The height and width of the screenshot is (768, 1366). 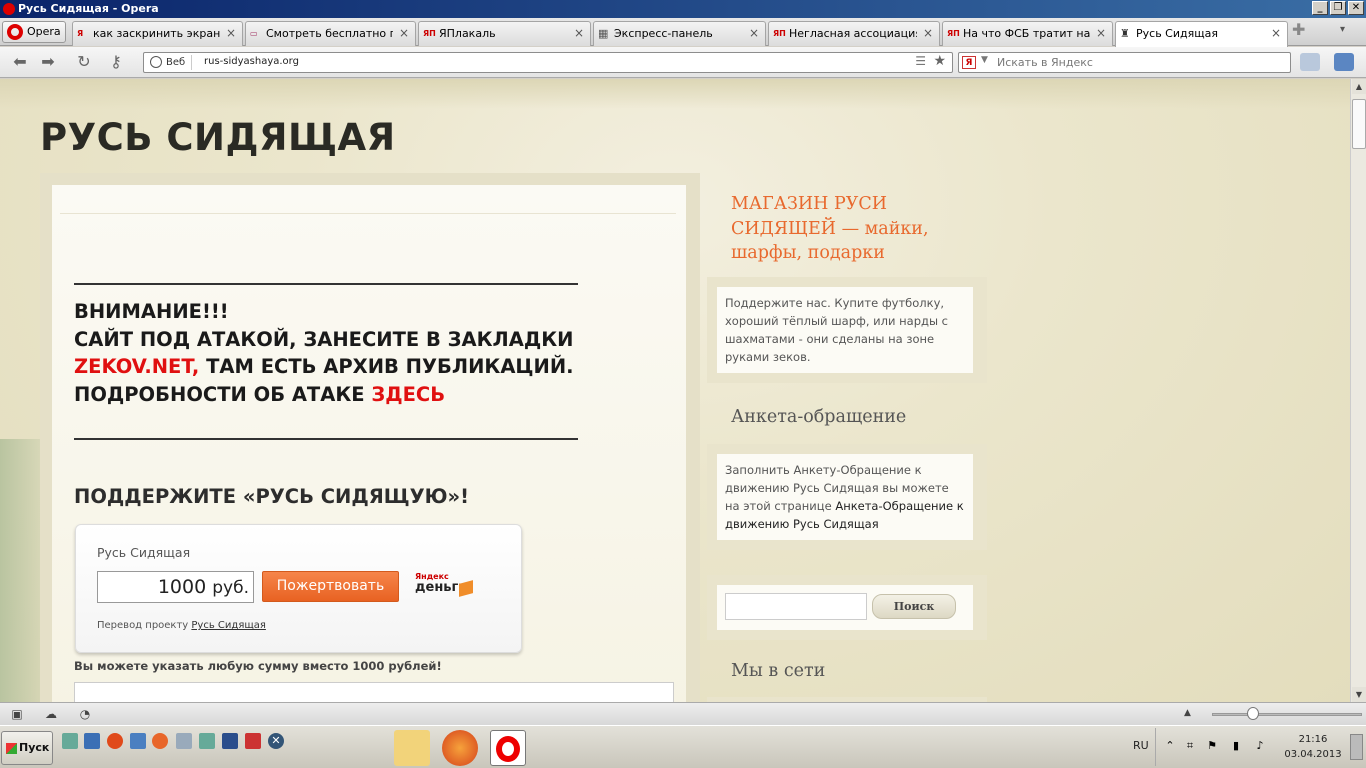 I want to click on taskbar-folder-icon, so click(x=412, y=748).